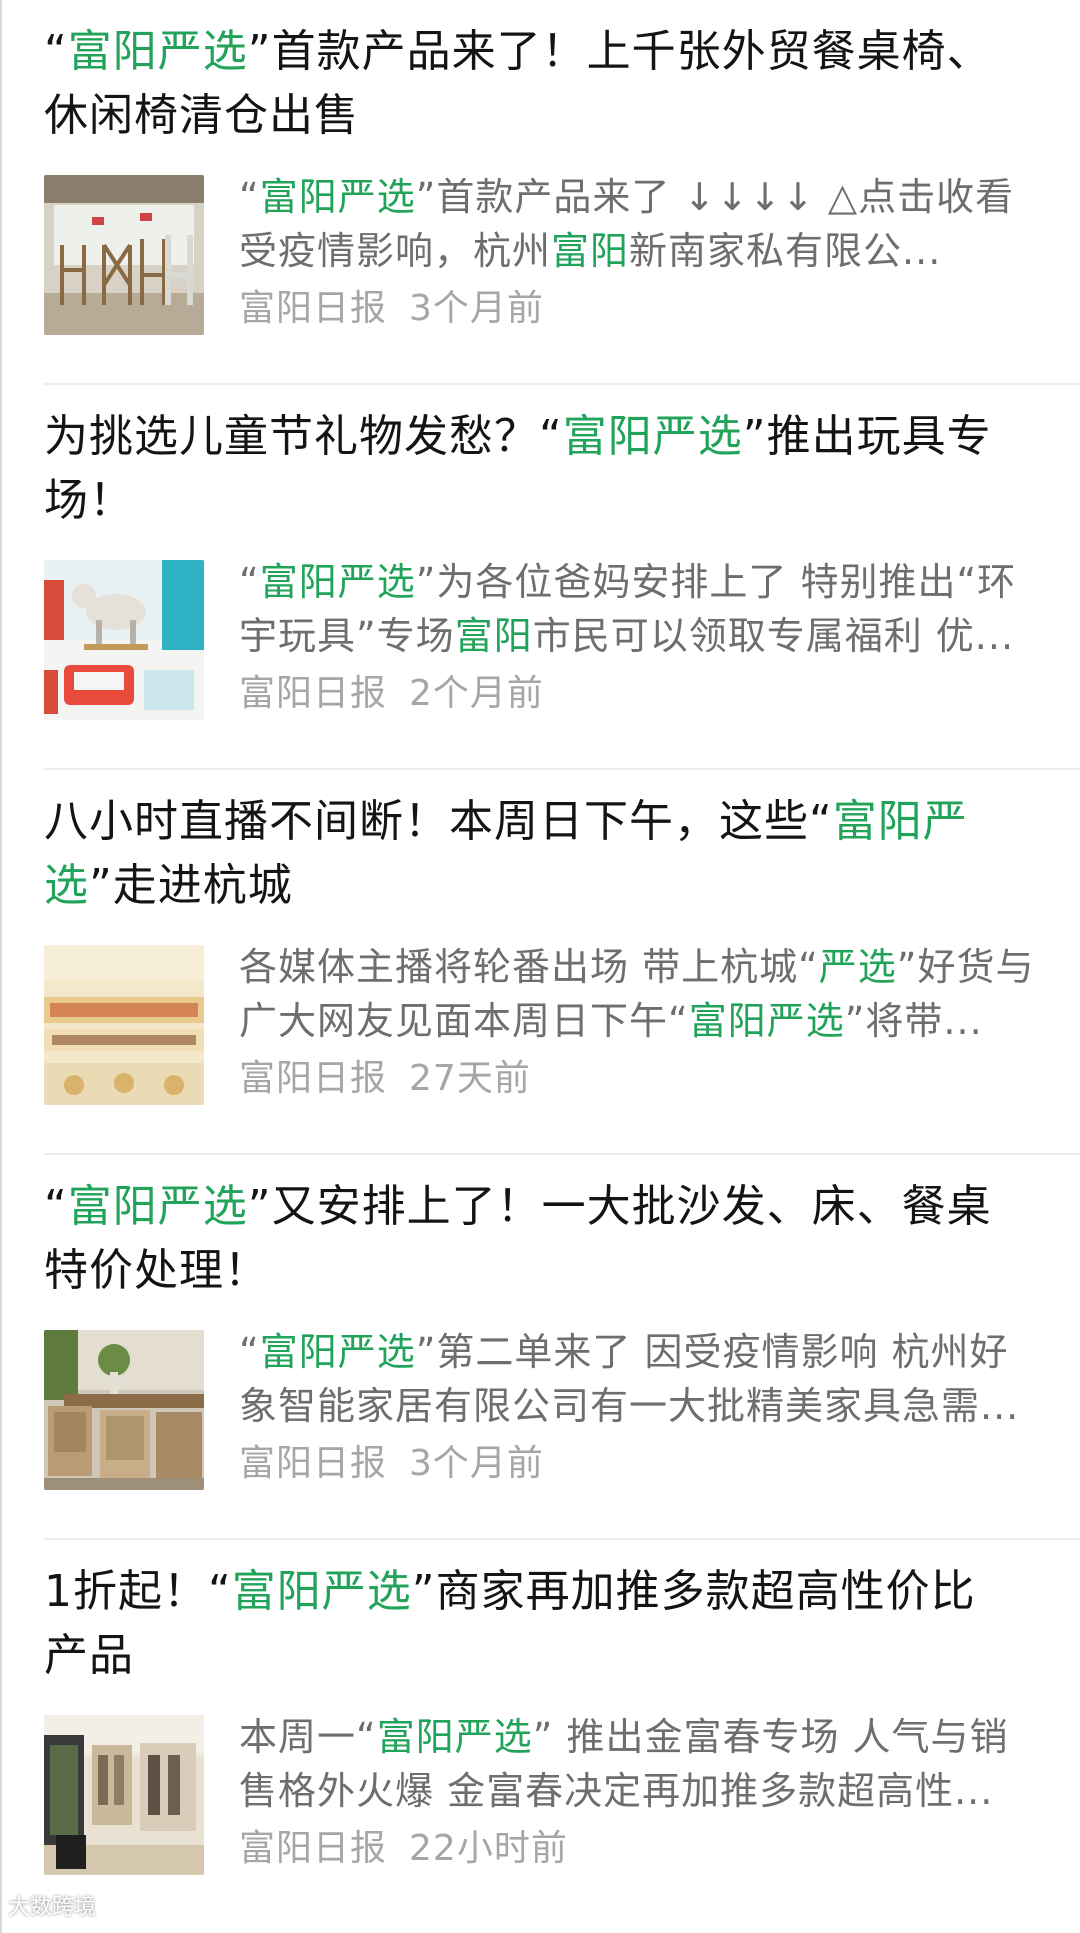 This screenshot has height=1933, width=1080. I want to click on article-title: “富阳严选”又安排上了！一大批沙发、床、餐桌特价处理！, so click(524, 1239).